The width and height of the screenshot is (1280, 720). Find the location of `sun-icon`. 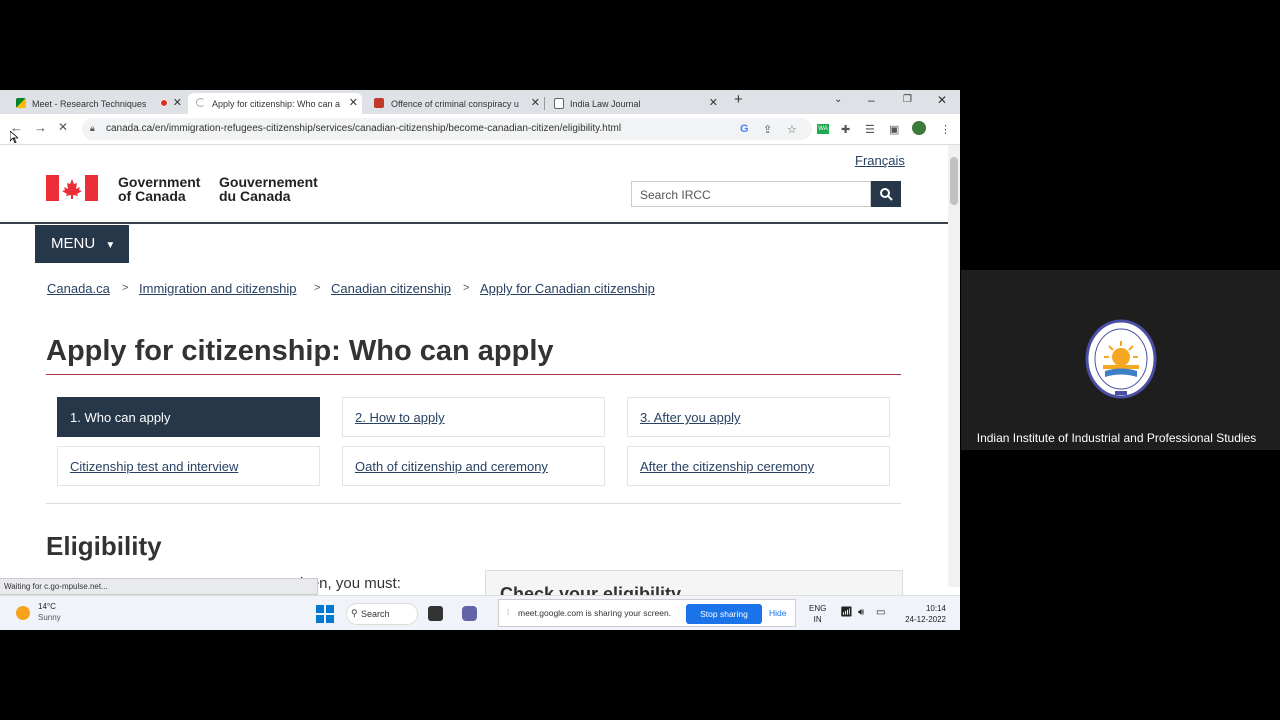

sun-icon is located at coordinates (23, 613).